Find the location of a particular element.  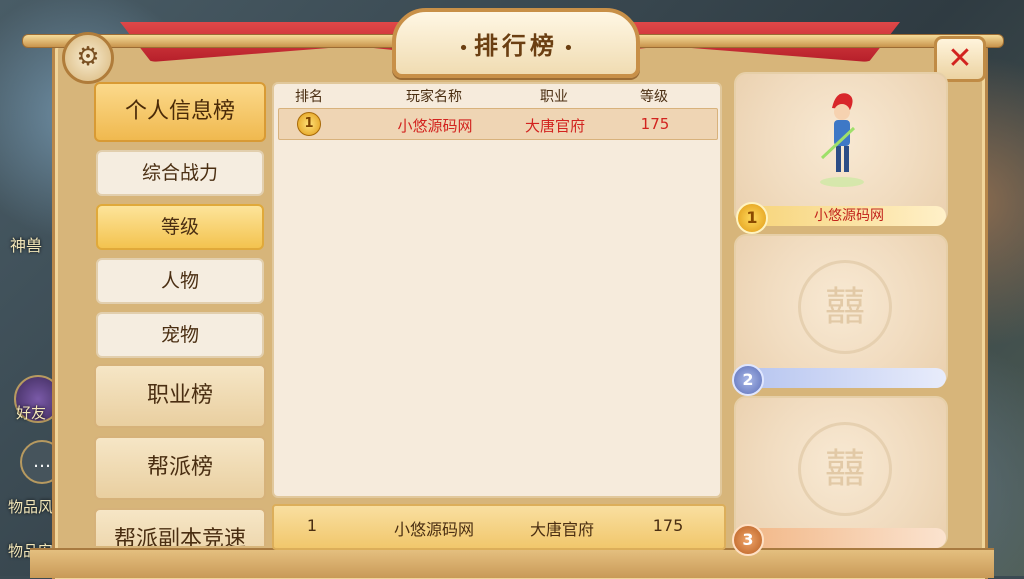

header-job: 职业 is located at coordinates (554, 97).